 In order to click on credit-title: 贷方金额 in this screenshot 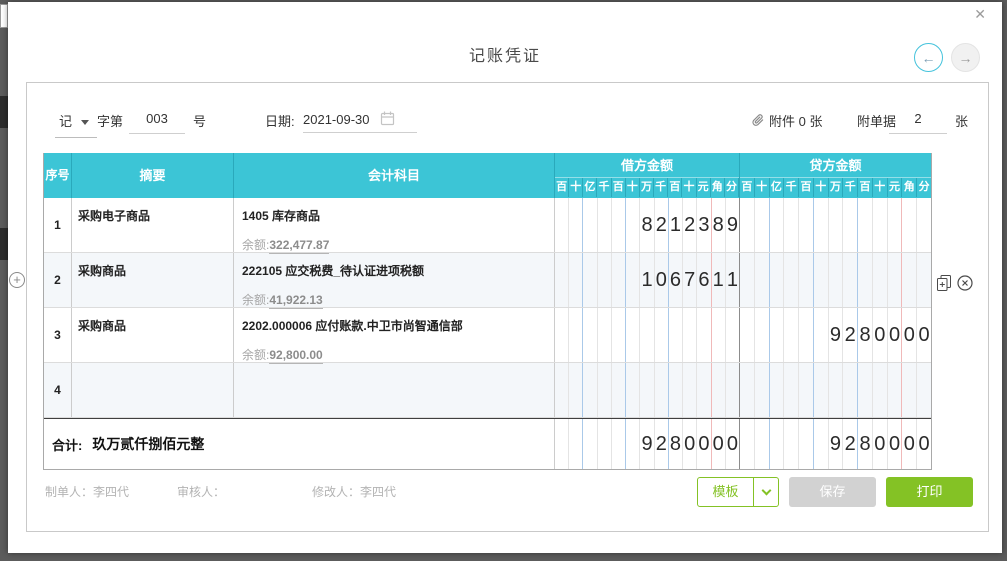, I will do `click(835, 165)`.